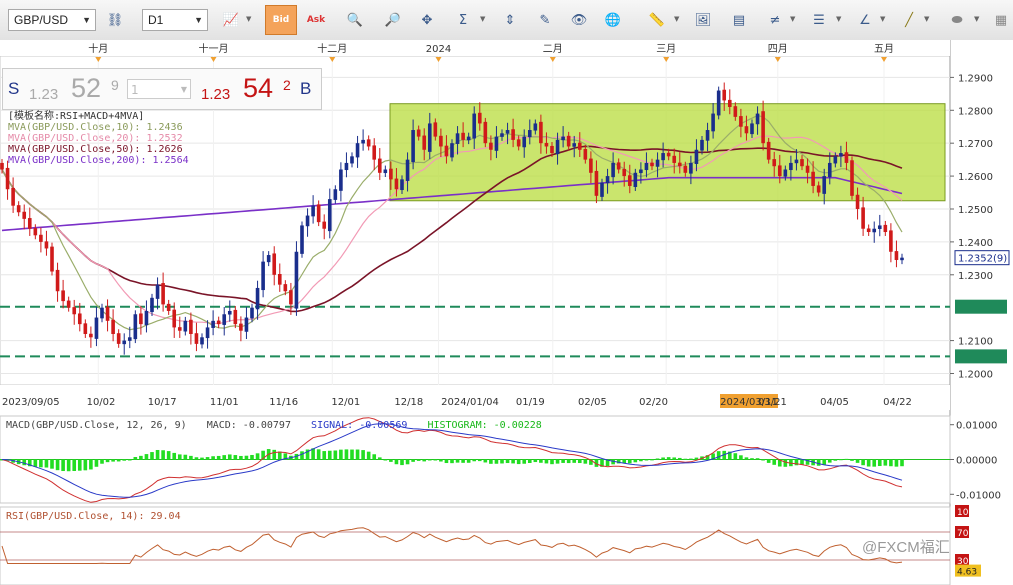  I want to click on date-label: 12/01, so click(345, 402).